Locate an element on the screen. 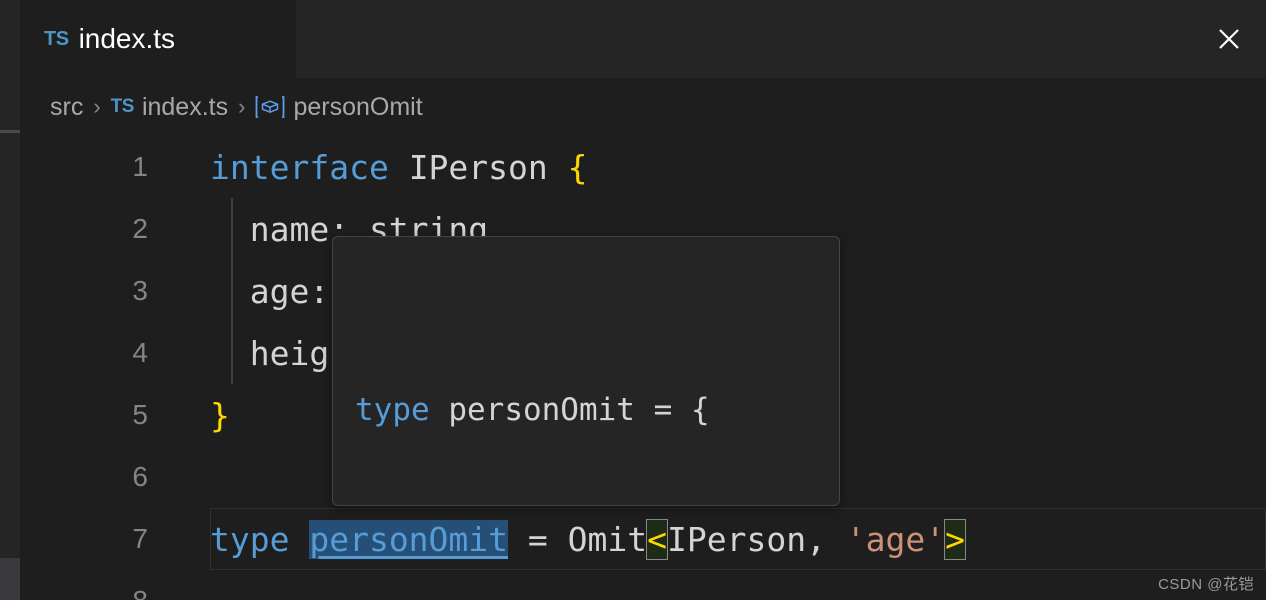 The image size is (1266, 600). token-bracket-open: < is located at coordinates (657, 539).